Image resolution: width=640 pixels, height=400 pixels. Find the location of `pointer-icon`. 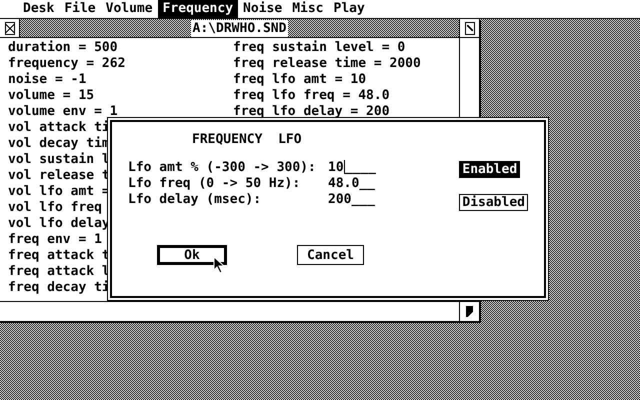

pointer-icon is located at coordinates (219, 265).